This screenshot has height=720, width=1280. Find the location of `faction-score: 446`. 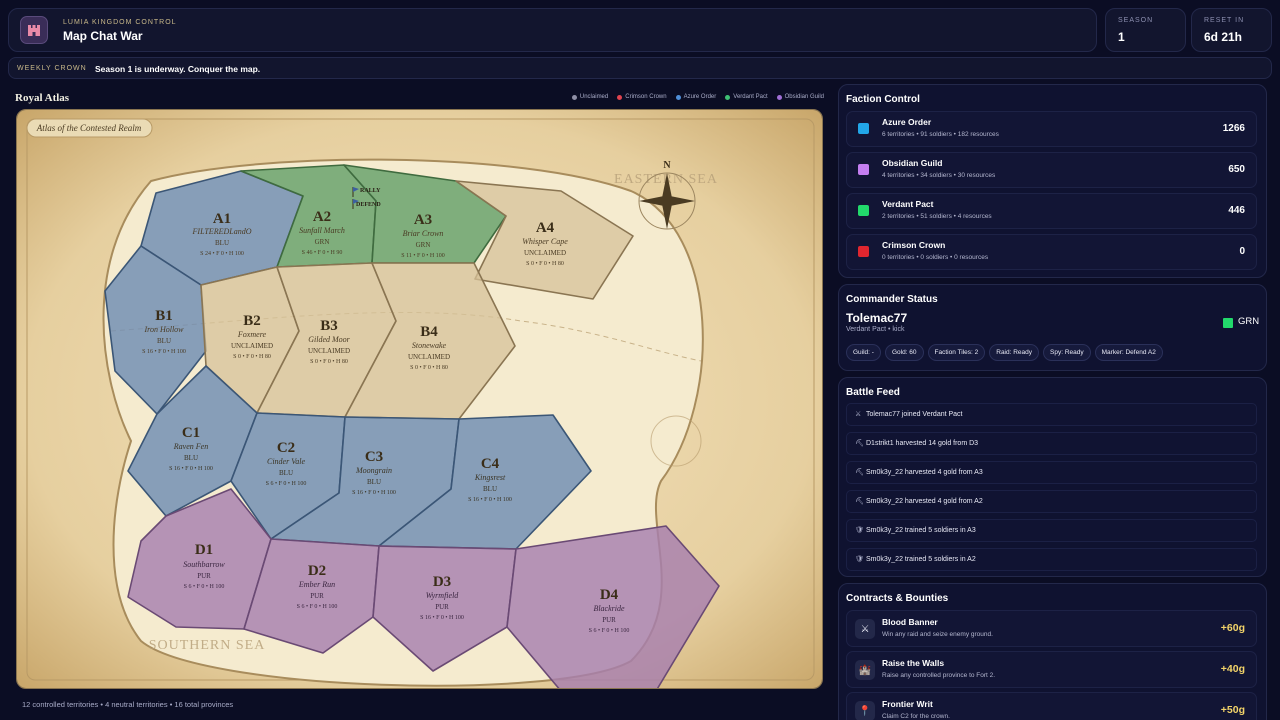

faction-score: 446 is located at coordinates (1236, 210).